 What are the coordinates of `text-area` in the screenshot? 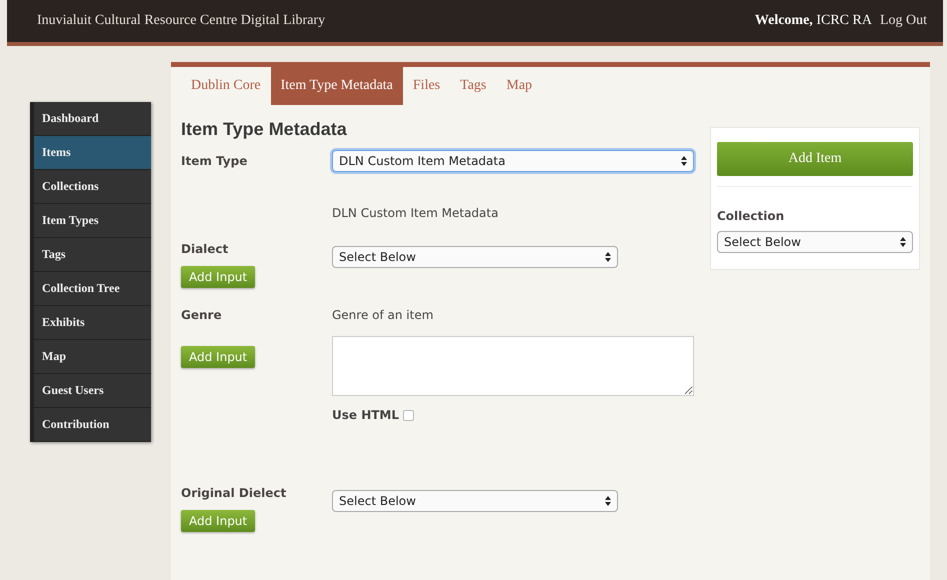 It's located at (513, 366).